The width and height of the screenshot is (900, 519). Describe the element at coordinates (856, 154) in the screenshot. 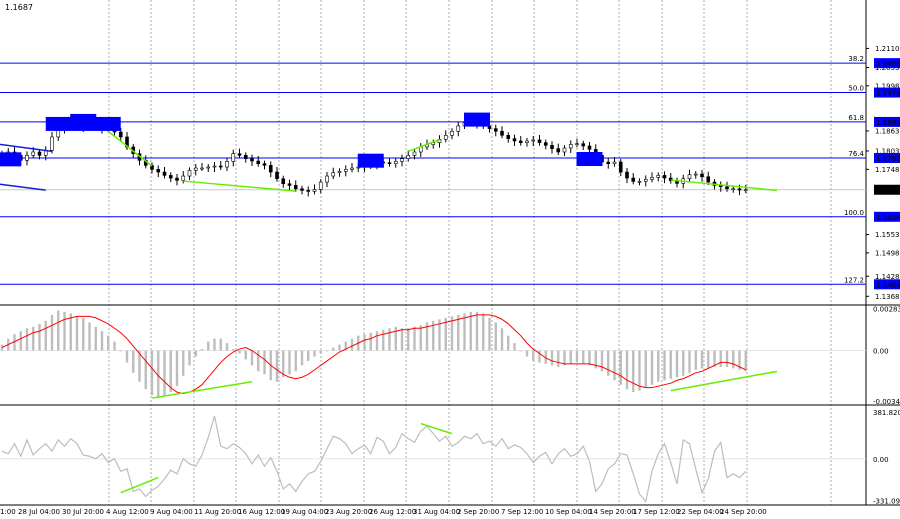

I see `fib-level-label: 76.4` at that location.